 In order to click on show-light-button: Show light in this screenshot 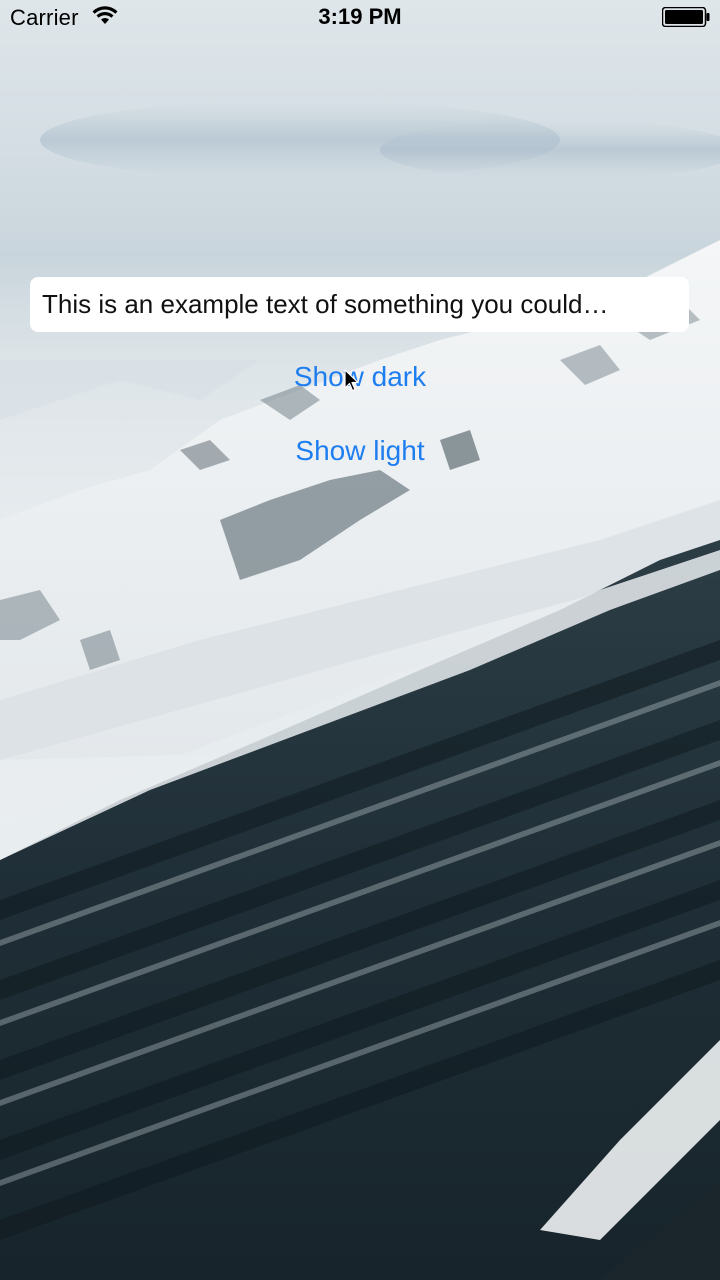, I will do `click(360, 451)`.